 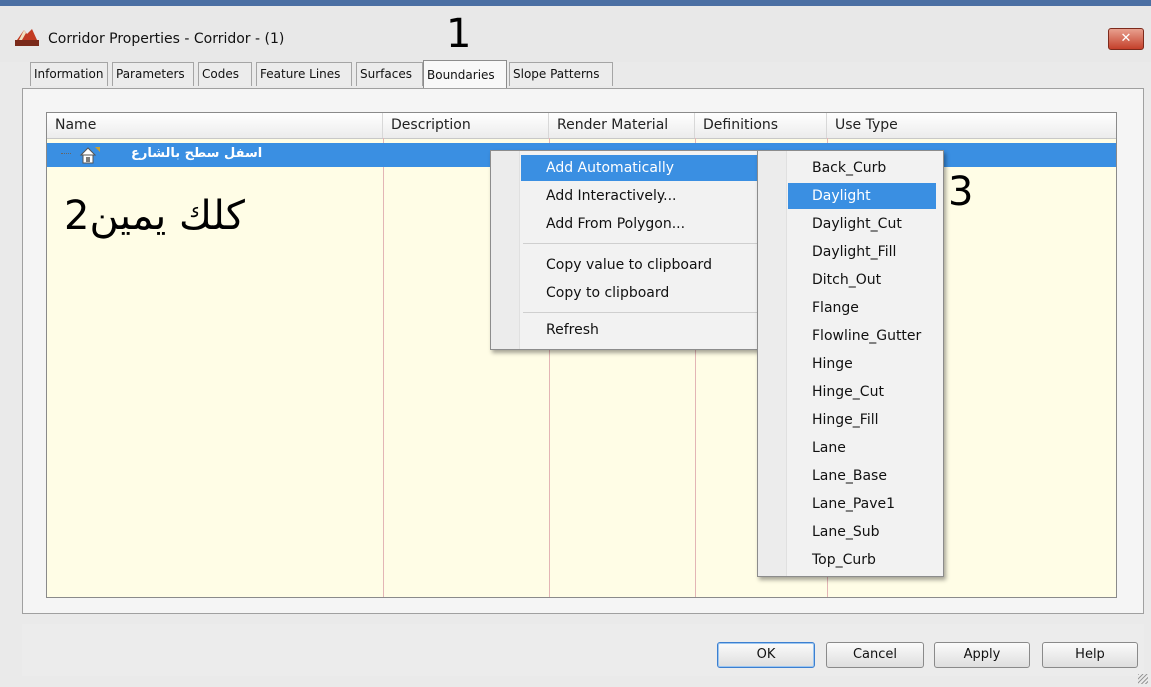 I want to click on submenu-item: Hinge_Cut, so click(x=821, y=392).